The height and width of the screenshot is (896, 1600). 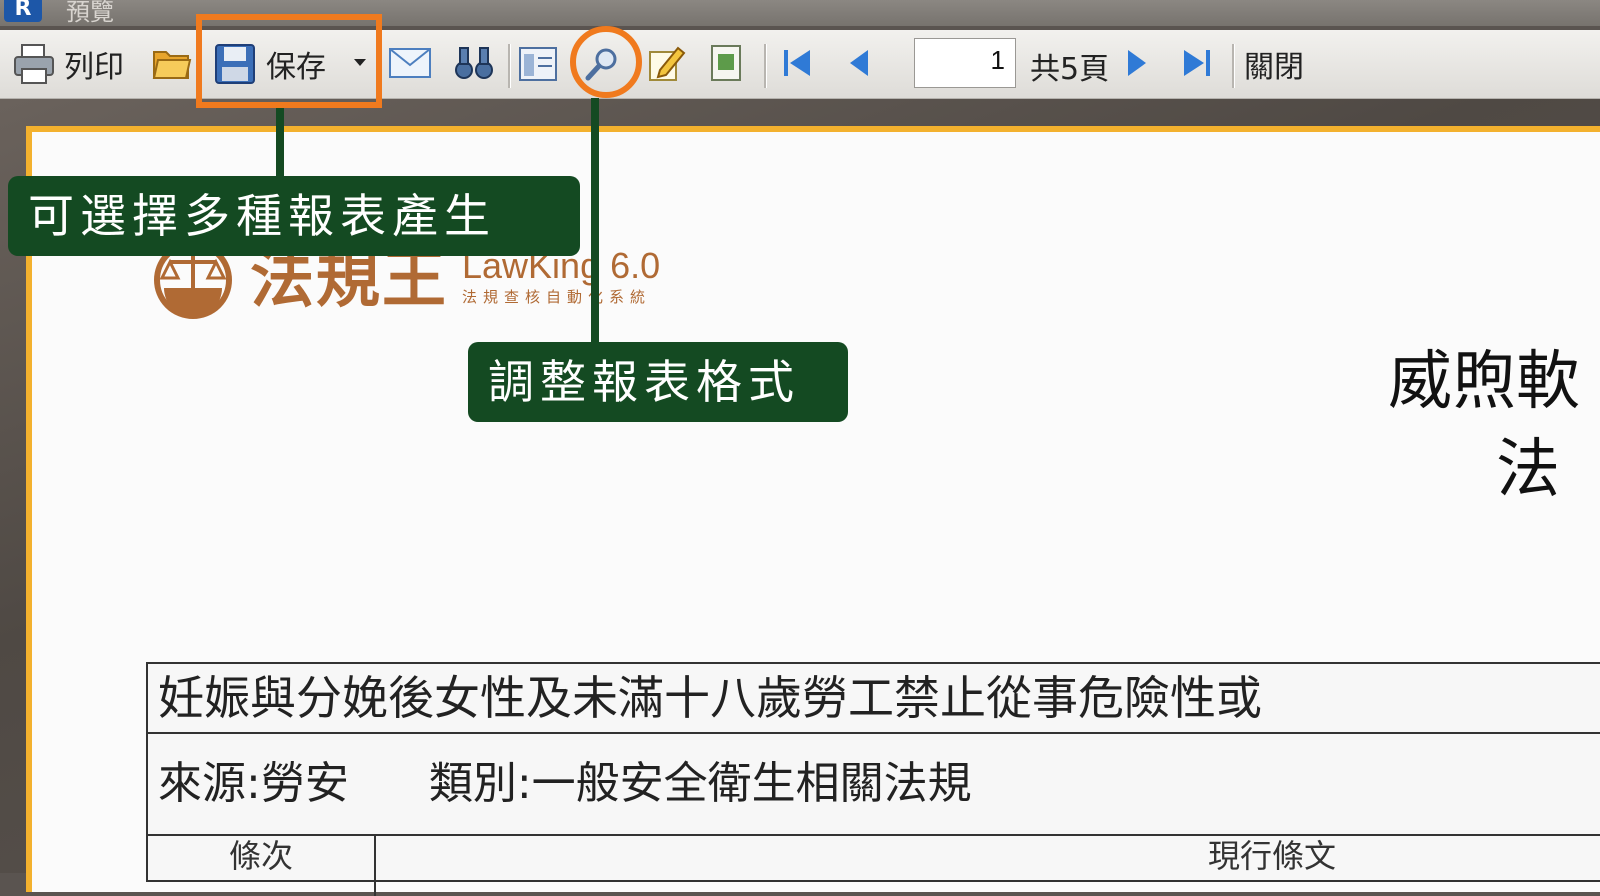 I want to click on regulation-meta-row: 來源:勞安 類別:一般安全衛生相關法規, so click(x=874, y=785).